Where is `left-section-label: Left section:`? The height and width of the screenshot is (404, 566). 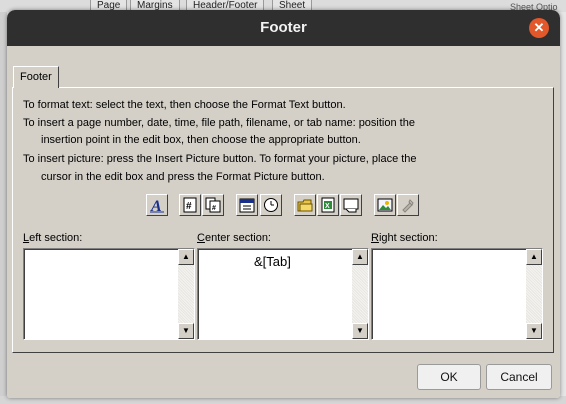
left-section-label: Left section: is located at coordinates (53, 238).